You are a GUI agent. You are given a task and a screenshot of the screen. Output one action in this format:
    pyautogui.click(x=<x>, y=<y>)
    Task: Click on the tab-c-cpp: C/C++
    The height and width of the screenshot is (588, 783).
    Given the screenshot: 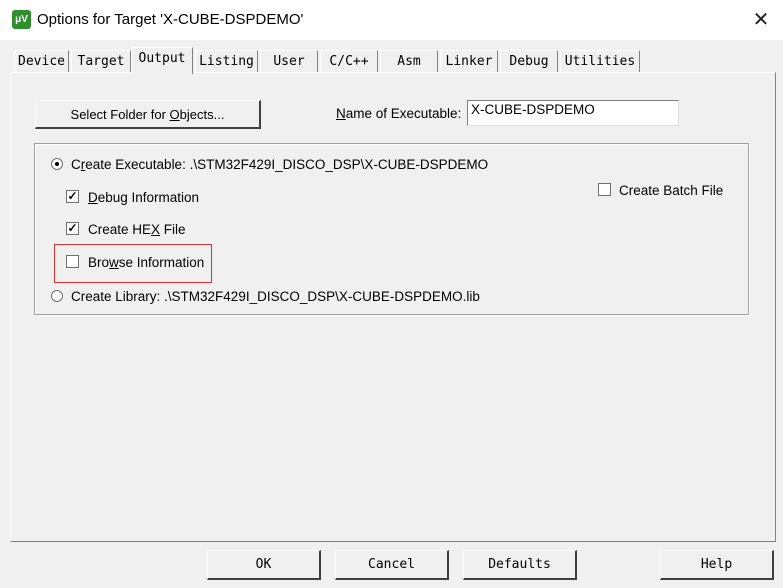 What is the action you would take?
    pyautogui.click(x=349, y=61)
    